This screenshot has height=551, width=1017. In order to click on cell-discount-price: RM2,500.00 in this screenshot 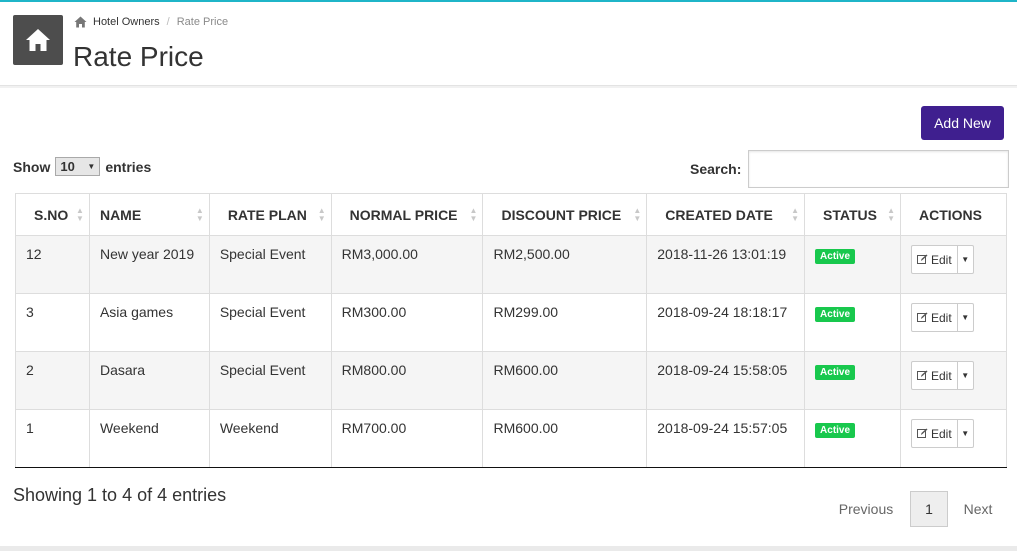, I will do `click(565, 264)`.